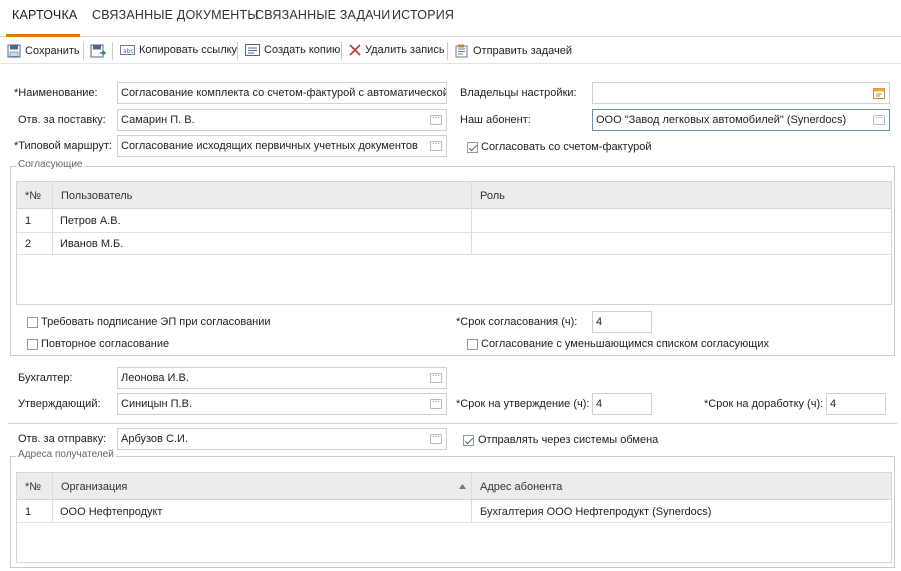 Image resolution: width=901 pixels, height=571 pixels. What do you see at coordinates (461, 51) in the screenshot?
I see `send-task-icon` at bounding box center [461, 51].